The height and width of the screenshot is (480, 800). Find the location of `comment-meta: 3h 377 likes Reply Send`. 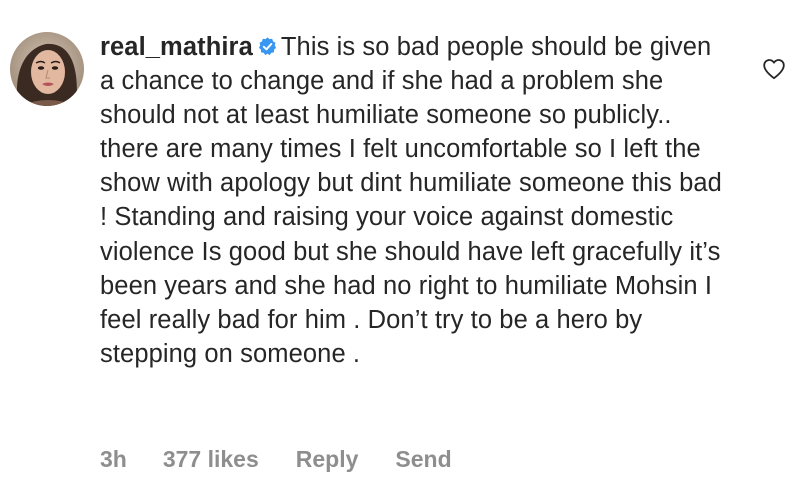

comment-meta: 3h 377 likes Reply Send is located at coordinates (276, 459).